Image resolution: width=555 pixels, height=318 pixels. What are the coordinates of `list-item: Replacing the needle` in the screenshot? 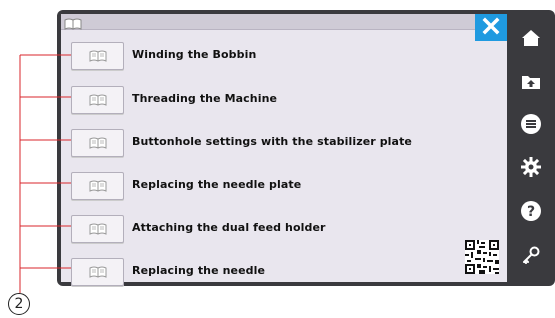 It's located at (281, 272).